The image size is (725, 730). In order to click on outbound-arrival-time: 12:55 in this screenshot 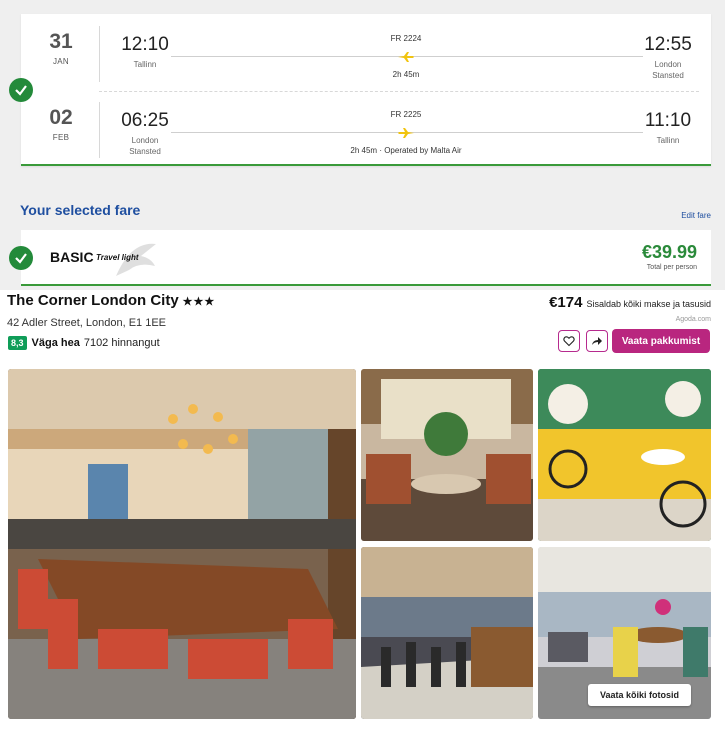, I will do `click(668, 44)`.